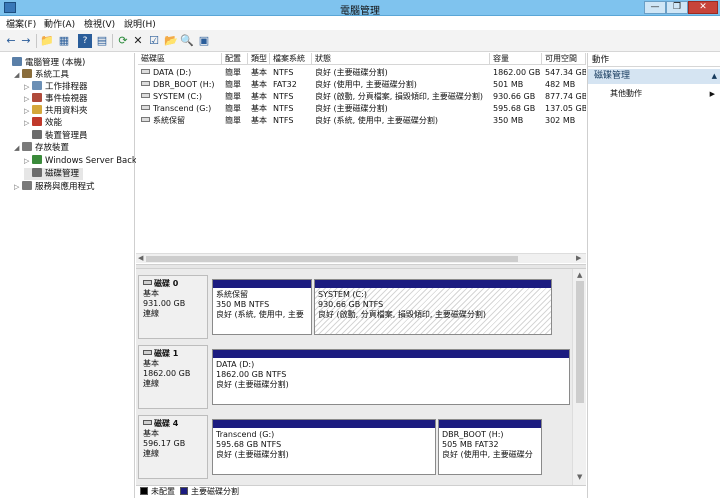 This screenshot has width=720, height=498. Describe the element at coordinates (123, 41) in the screenshot. I see `refresh-icon: ⟳` at that location.